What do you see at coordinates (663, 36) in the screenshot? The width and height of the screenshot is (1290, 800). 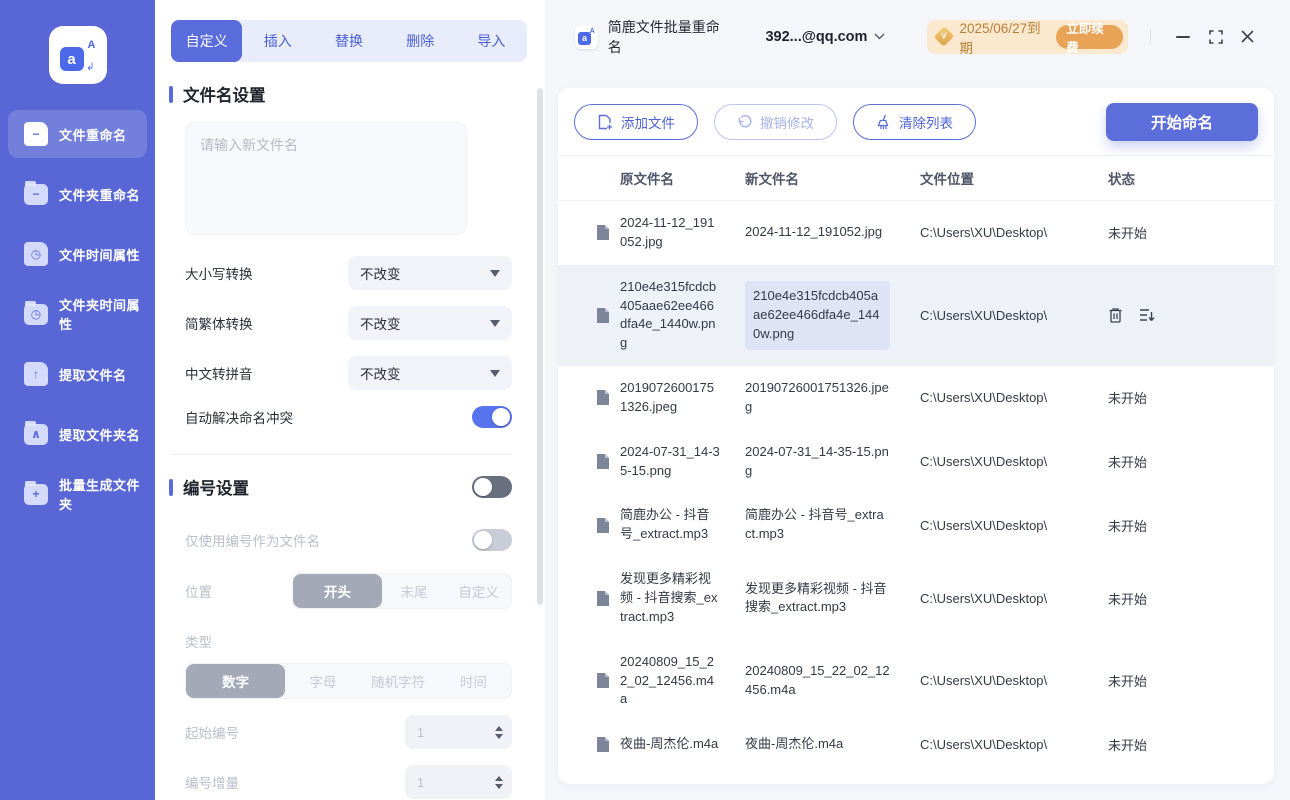 I see `app-title: 简鹿文件批量重命名` at bounding box center [663, 36].